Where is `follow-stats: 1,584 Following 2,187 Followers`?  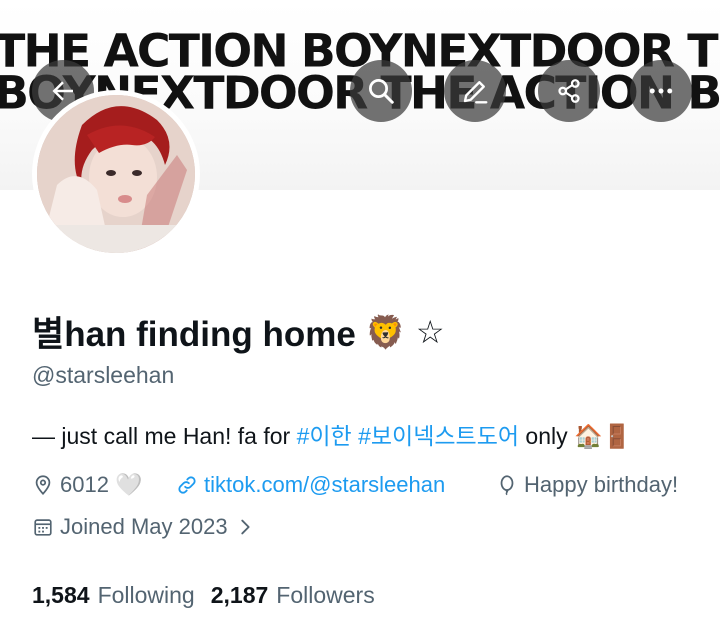 follow-stats: 1,584 Following 2,187 Followers is located at coordinates (203, 595).